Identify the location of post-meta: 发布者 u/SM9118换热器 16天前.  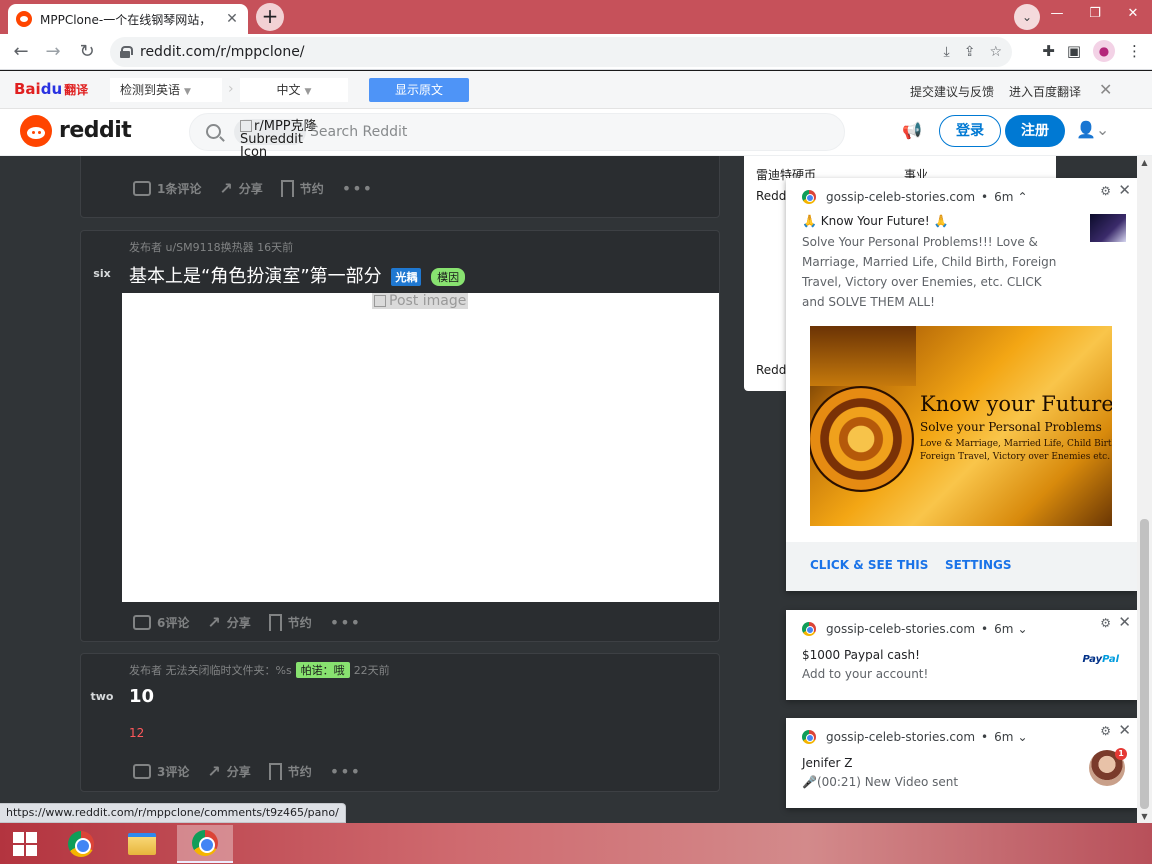
(211, 247).